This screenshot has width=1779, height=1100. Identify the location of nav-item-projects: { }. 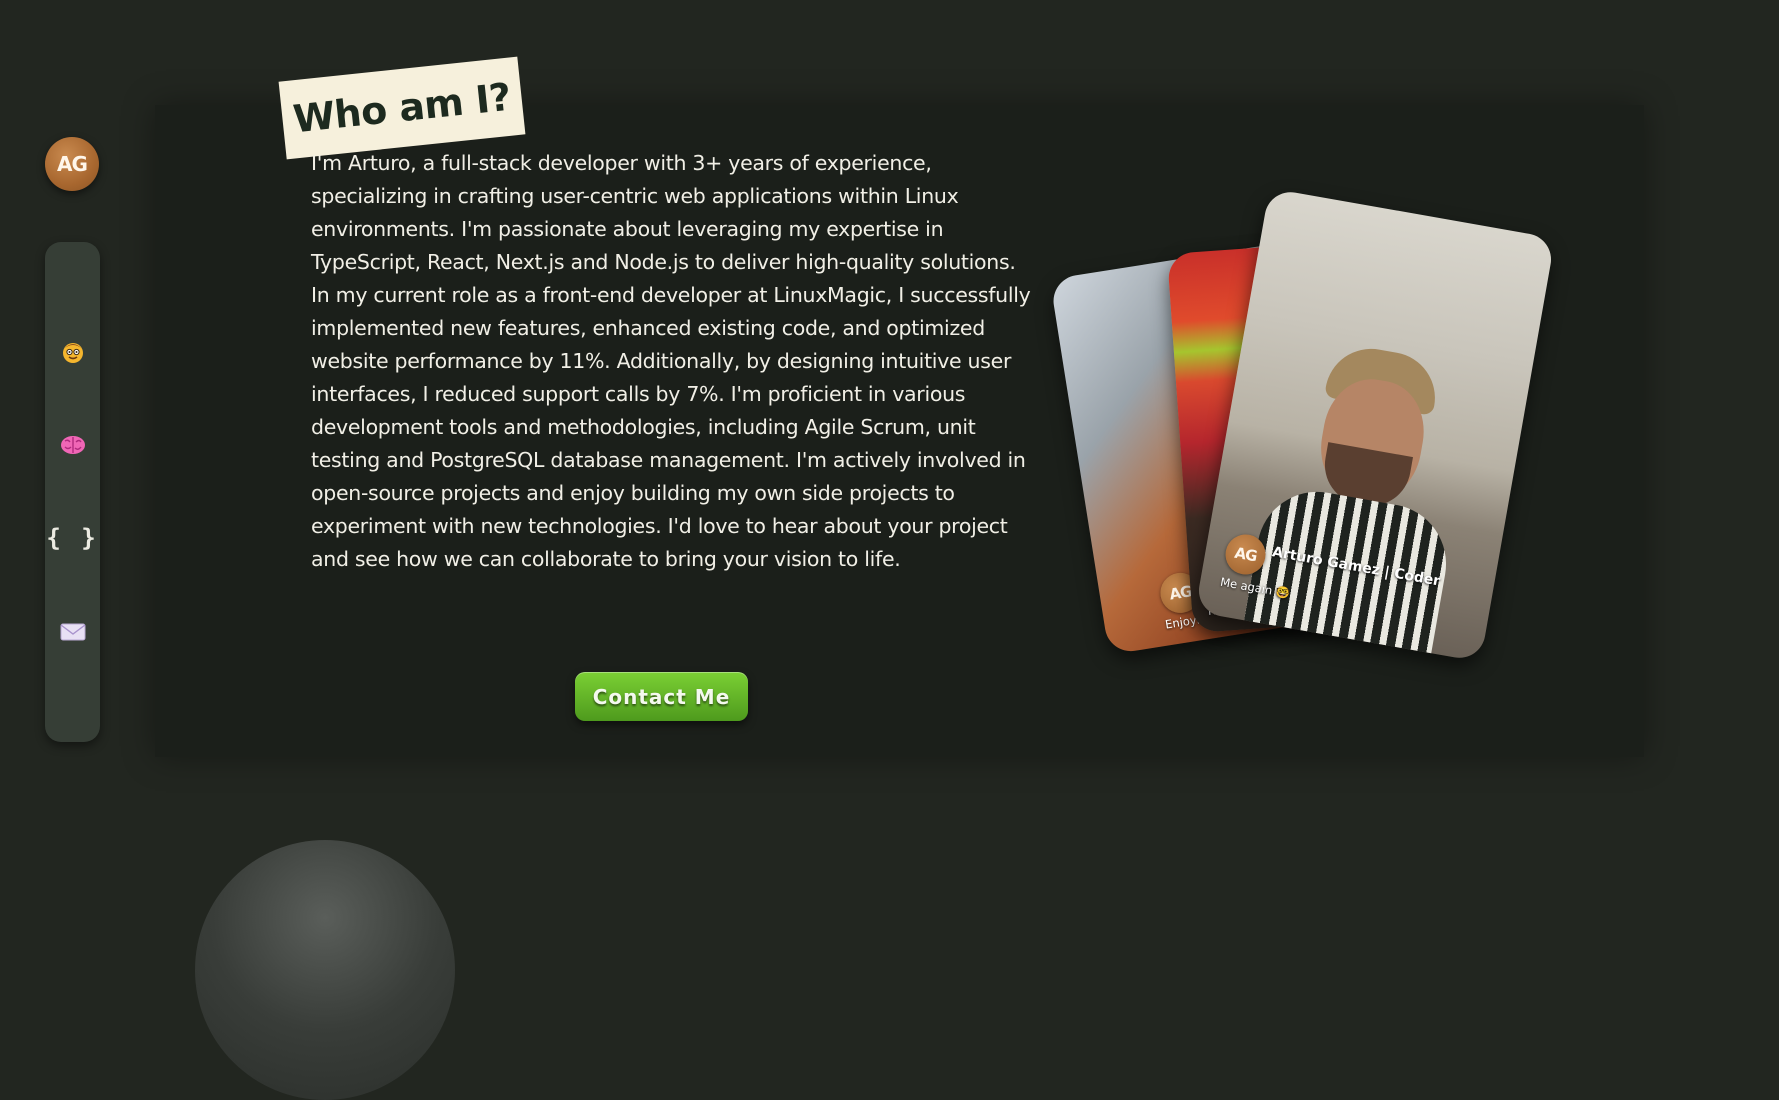
(72, 538).